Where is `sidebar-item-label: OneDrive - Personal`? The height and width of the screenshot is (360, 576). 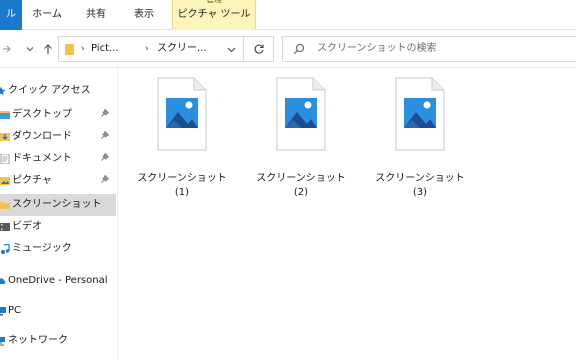
sidebar-item-label: OneDrive - Personal is located at coordinates (58, 280).